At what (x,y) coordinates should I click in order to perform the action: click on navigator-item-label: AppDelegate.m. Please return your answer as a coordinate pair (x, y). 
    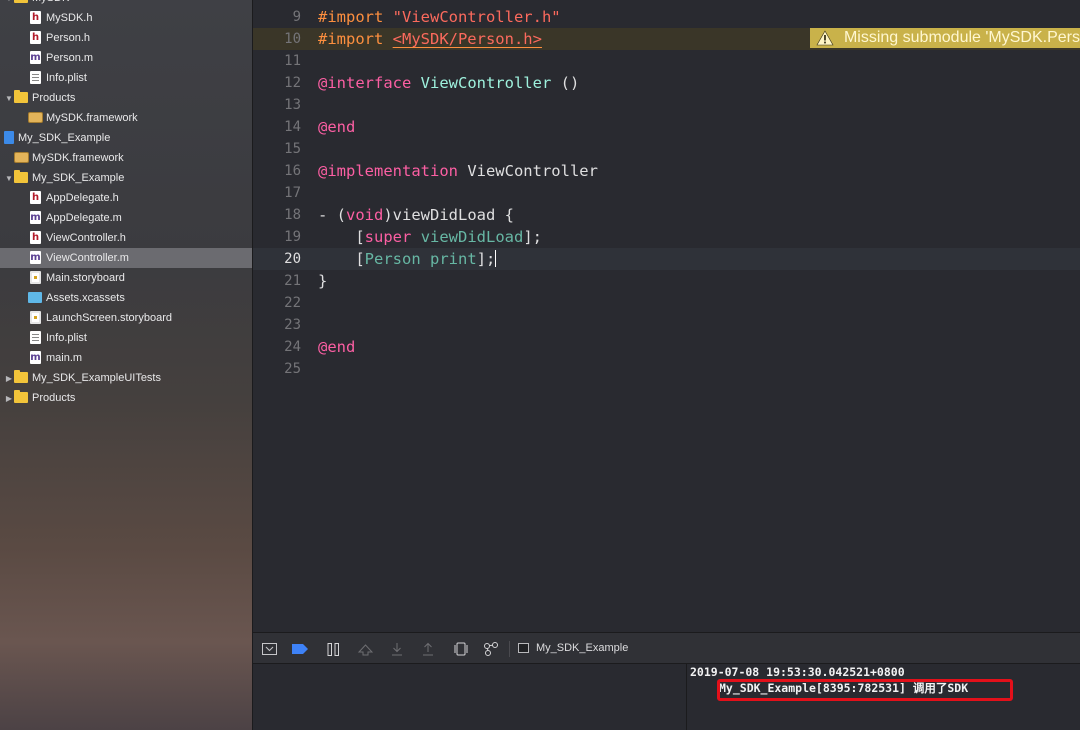
    Looking at the image, I should click on (84, 218).